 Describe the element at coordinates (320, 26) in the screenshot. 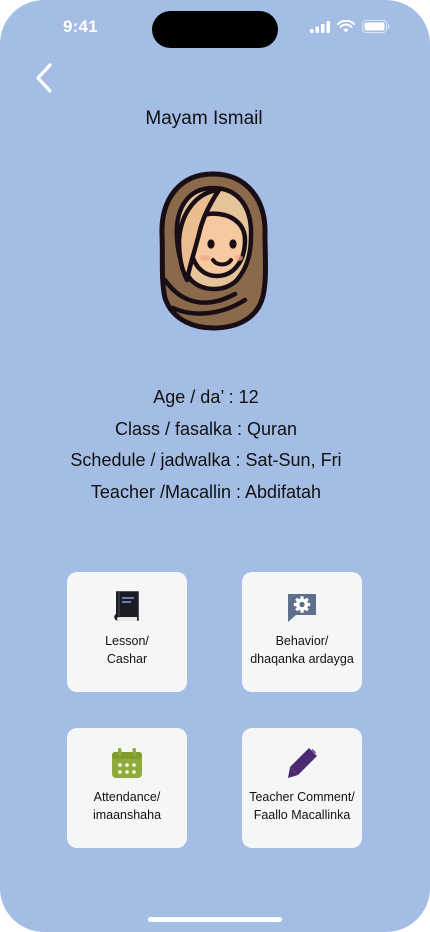

I see `signal-icon` at that location.